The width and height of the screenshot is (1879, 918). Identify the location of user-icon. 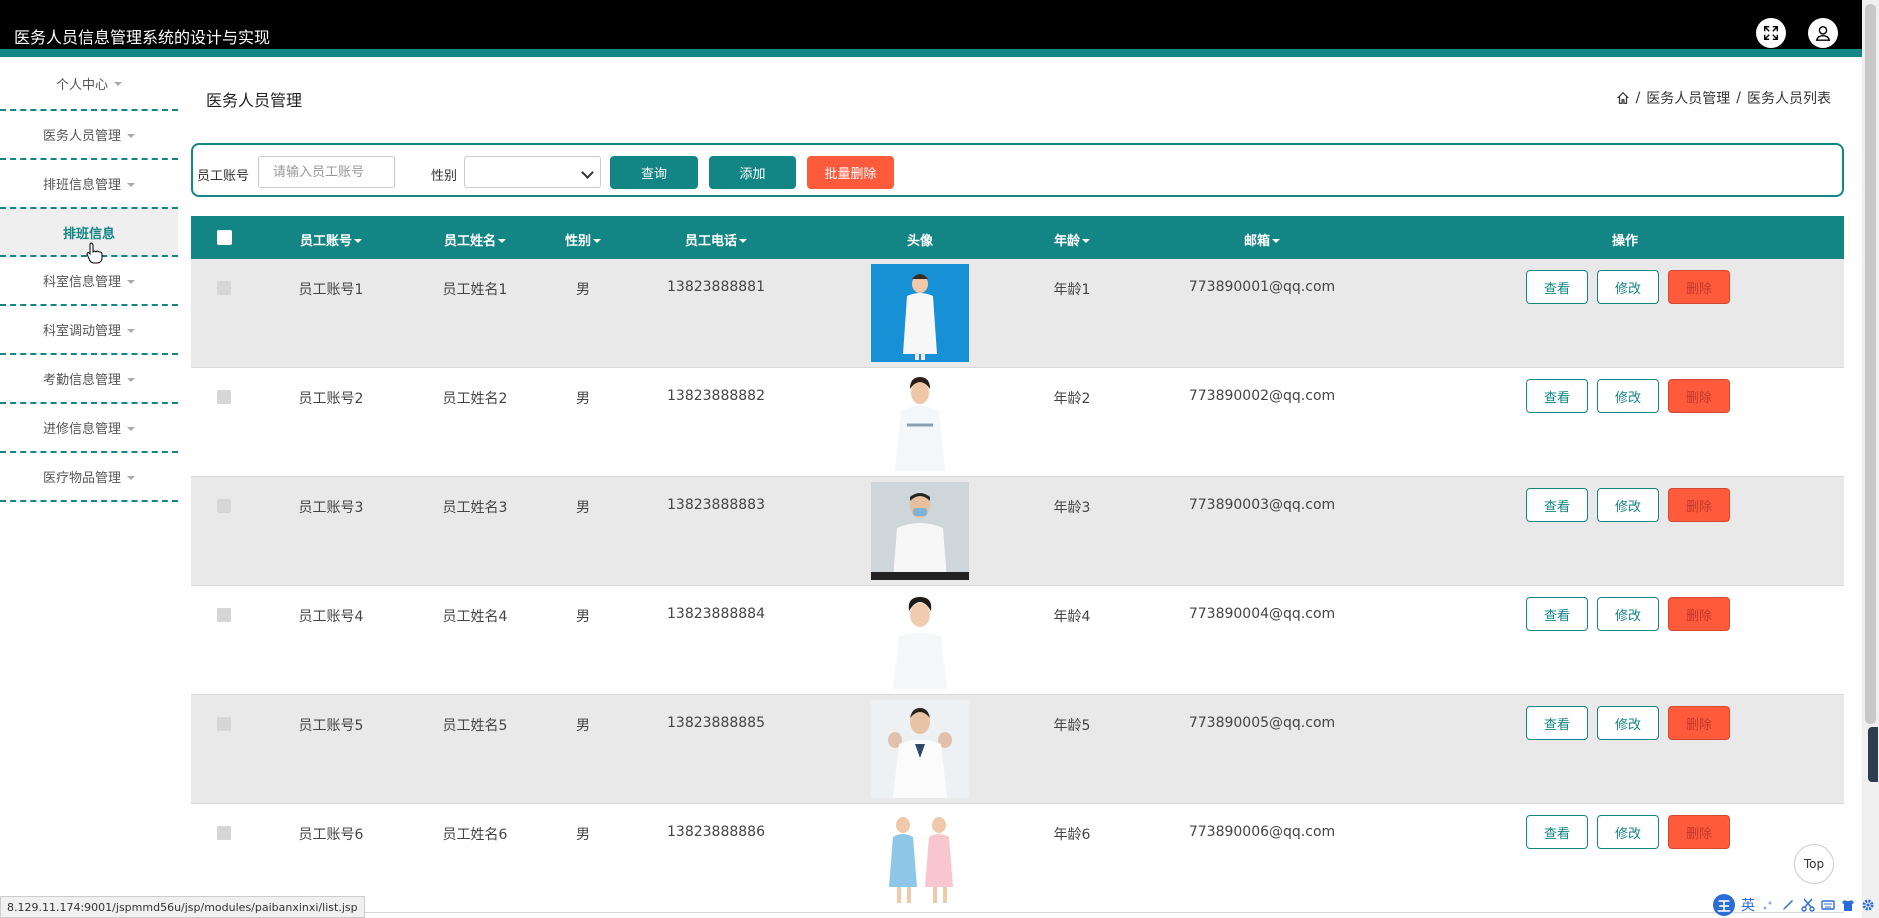
(1823, 33).